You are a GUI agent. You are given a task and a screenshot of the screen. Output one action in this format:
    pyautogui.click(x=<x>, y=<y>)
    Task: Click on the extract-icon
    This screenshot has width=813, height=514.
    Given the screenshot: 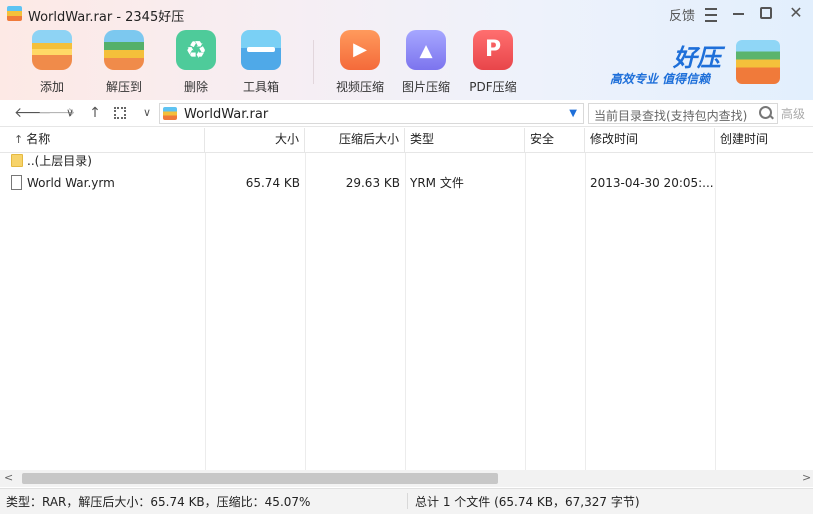 What is the action you would take?
    pyautogui.click(x=124, y=50)
    